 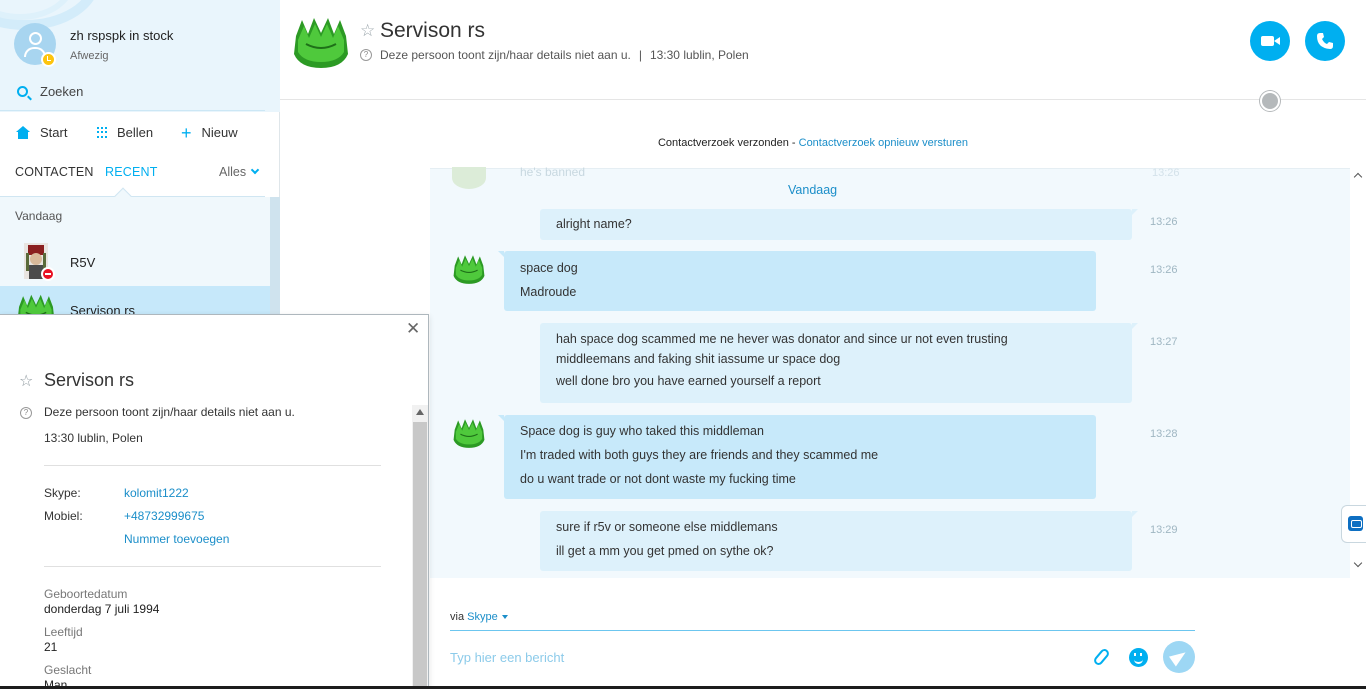 I want to click on message-time: 13:29, so click(x=1164, y=530).